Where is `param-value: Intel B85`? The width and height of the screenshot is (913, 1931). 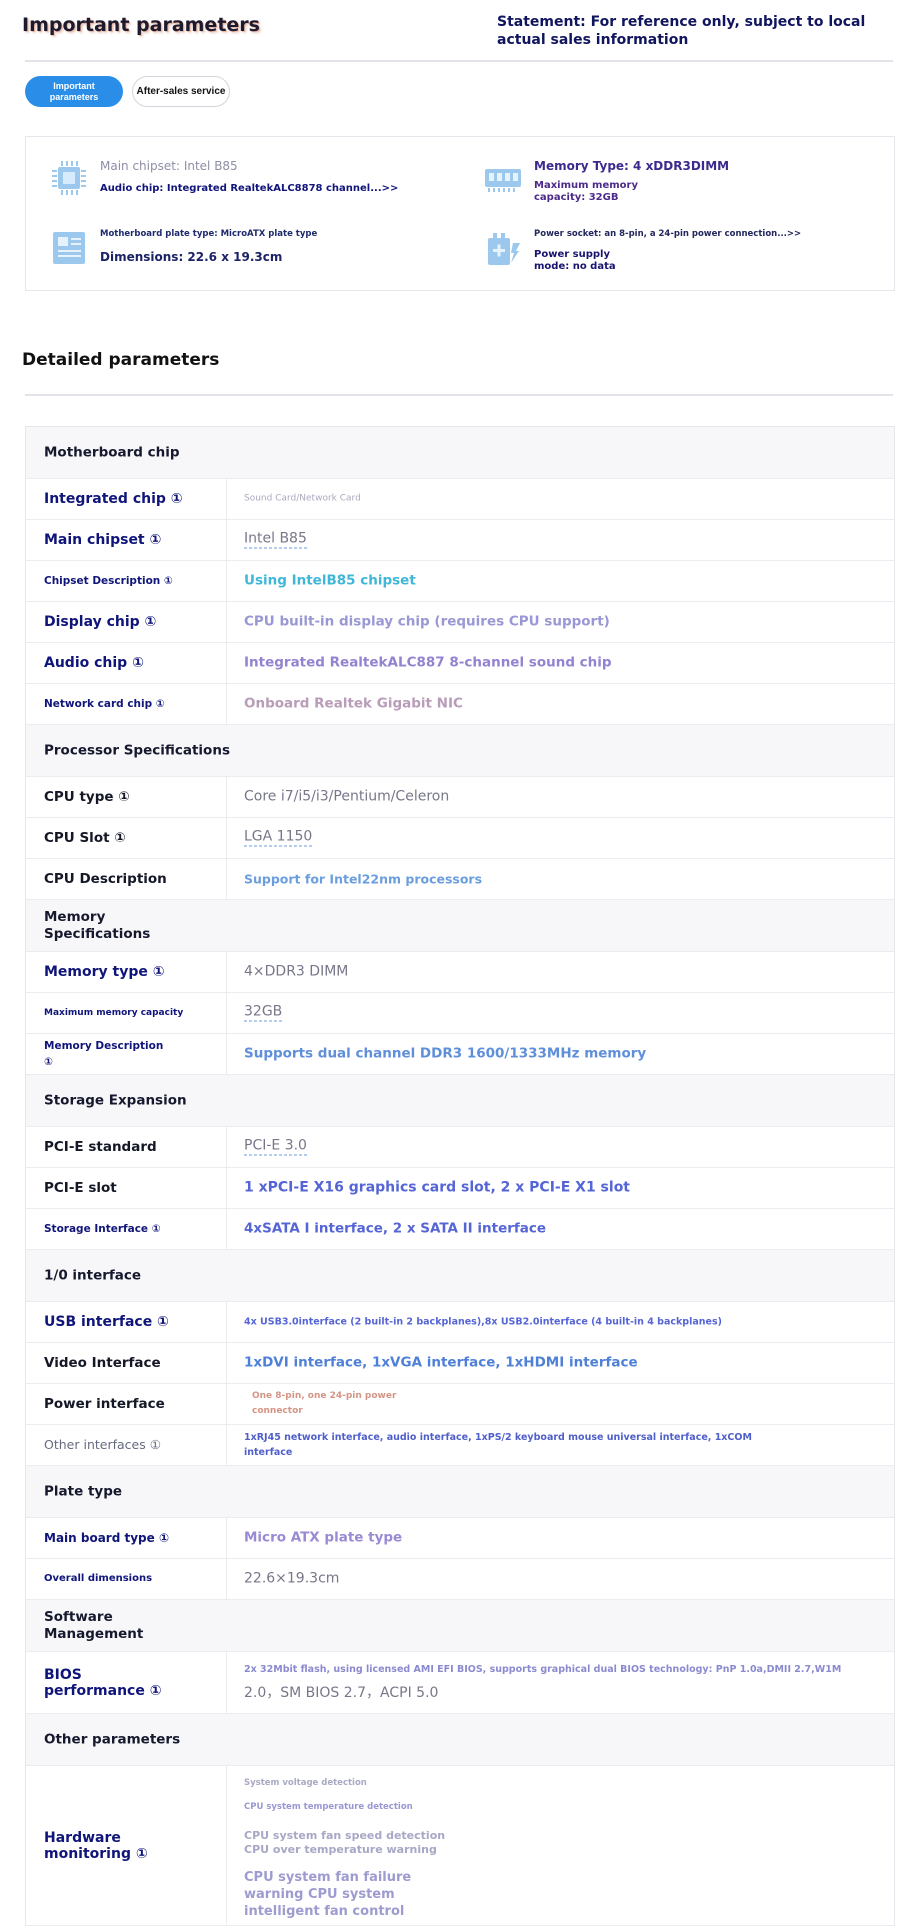 param-value: Intel B85 is located at coordinates (275, 540).